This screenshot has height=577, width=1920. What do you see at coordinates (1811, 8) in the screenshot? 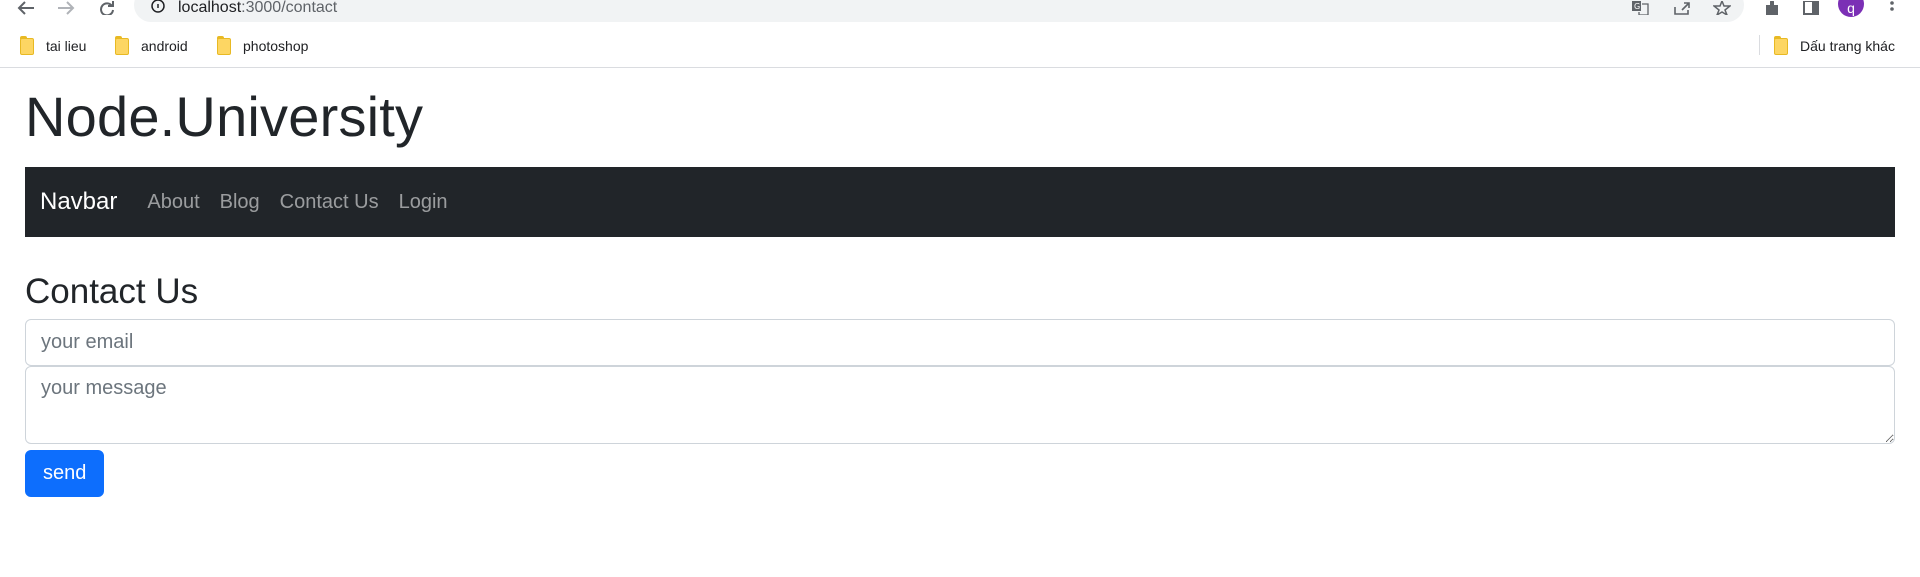
I see `side-panel-icon` at bounding box center [1811, 8].